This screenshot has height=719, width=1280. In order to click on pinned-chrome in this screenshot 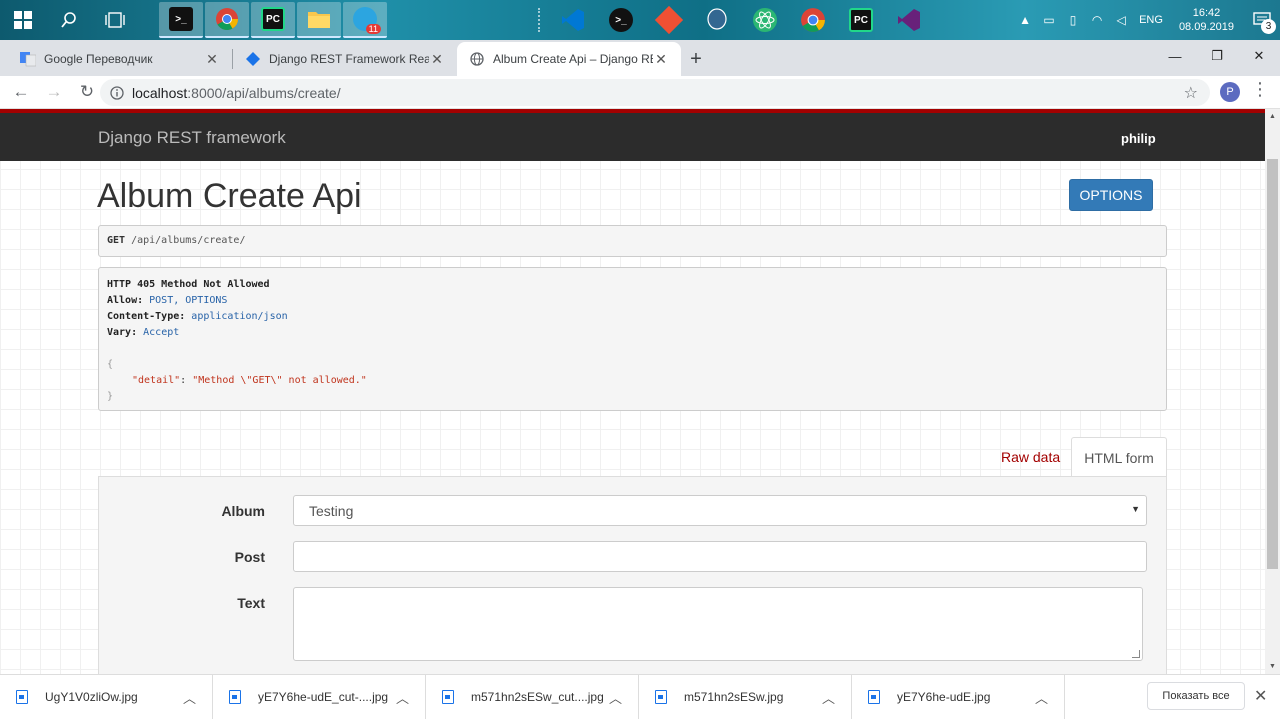, I will do `click(813, 20)`.